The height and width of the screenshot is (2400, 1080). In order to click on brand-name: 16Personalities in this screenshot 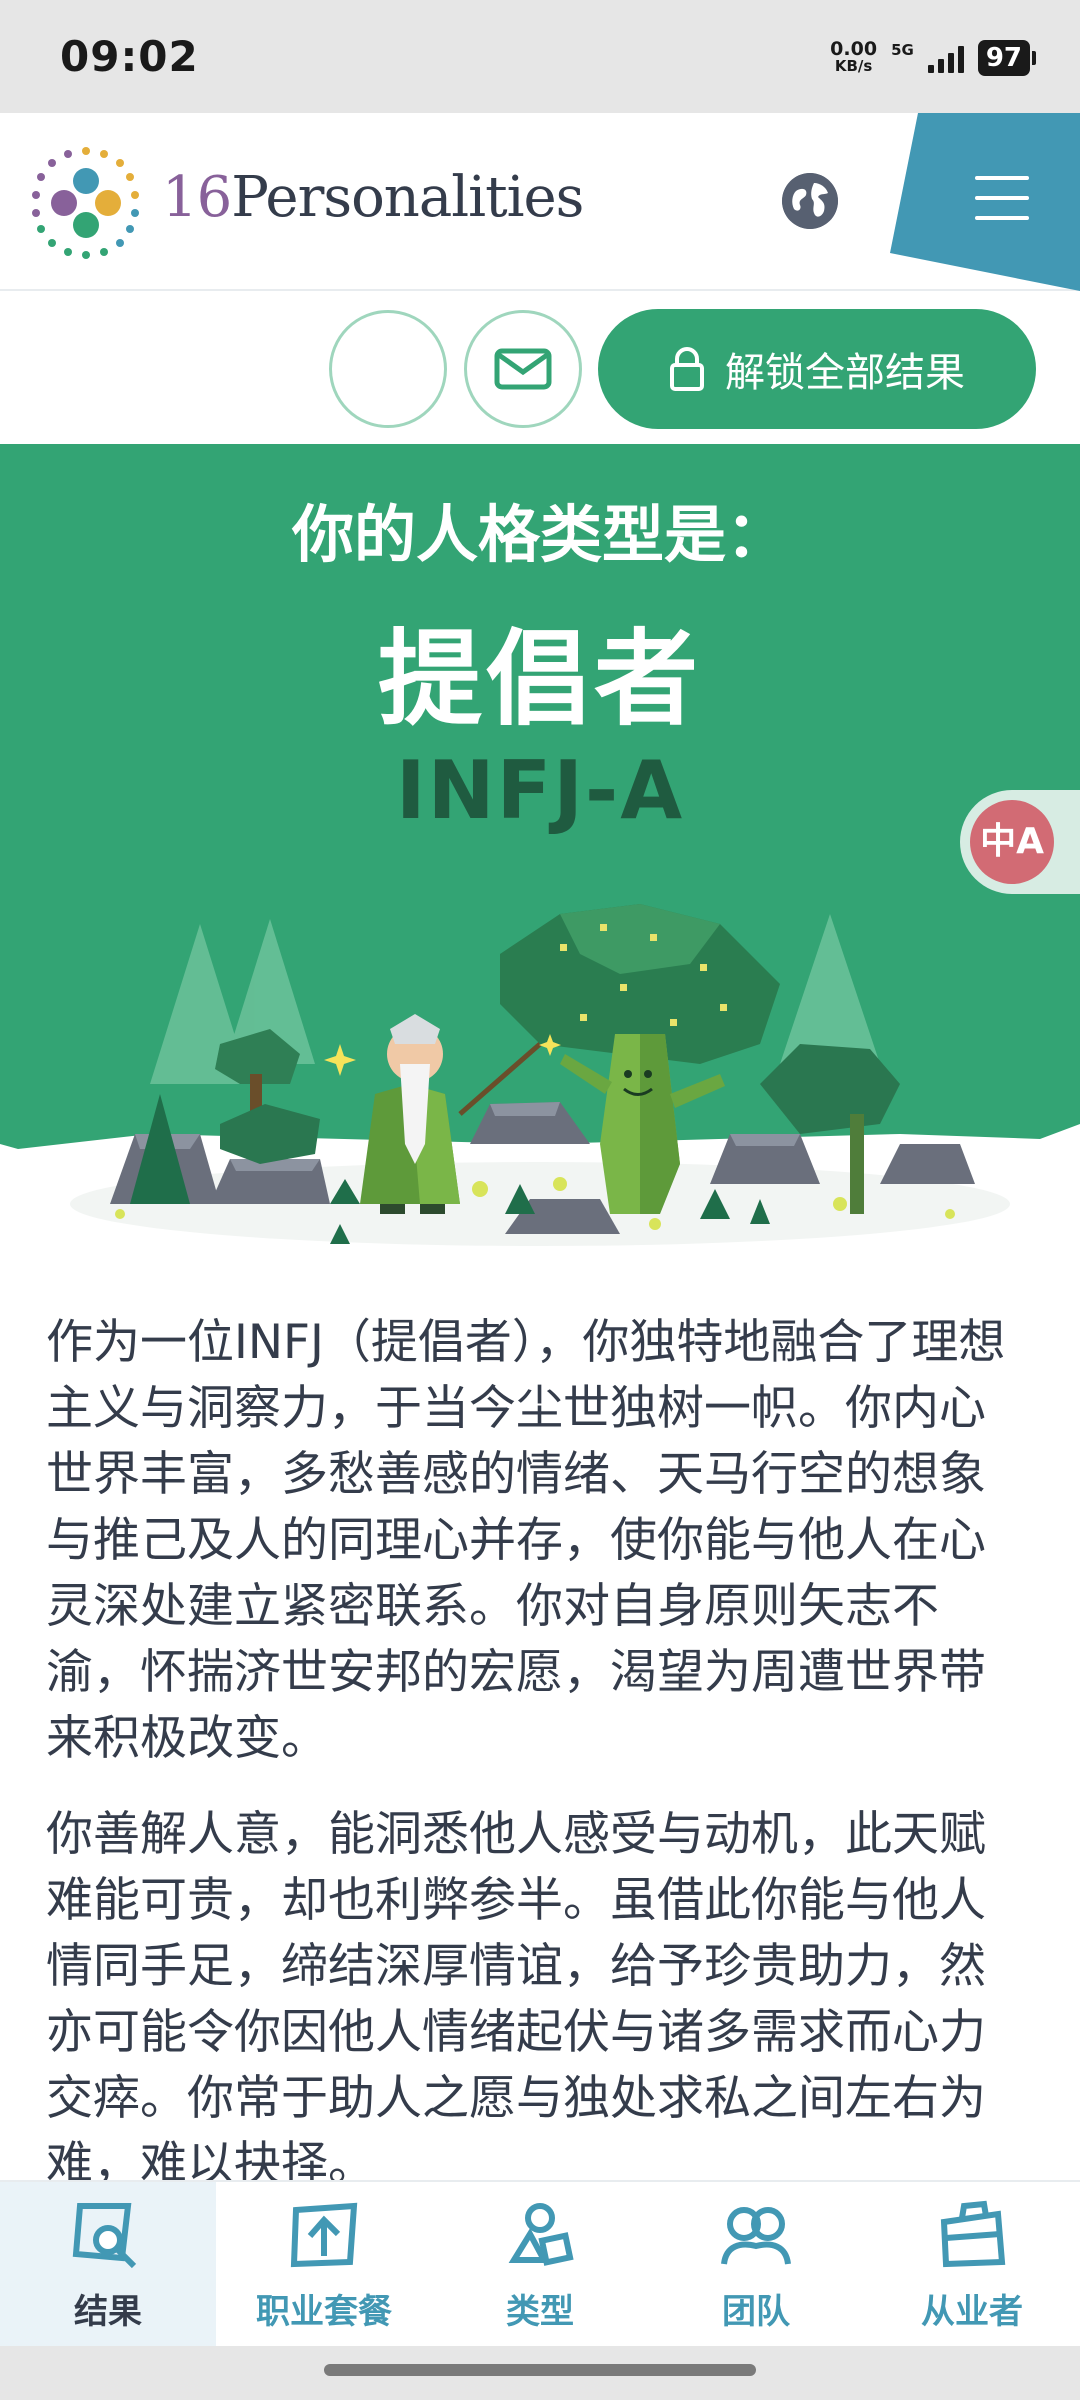, I will do `click(373, 197)`.